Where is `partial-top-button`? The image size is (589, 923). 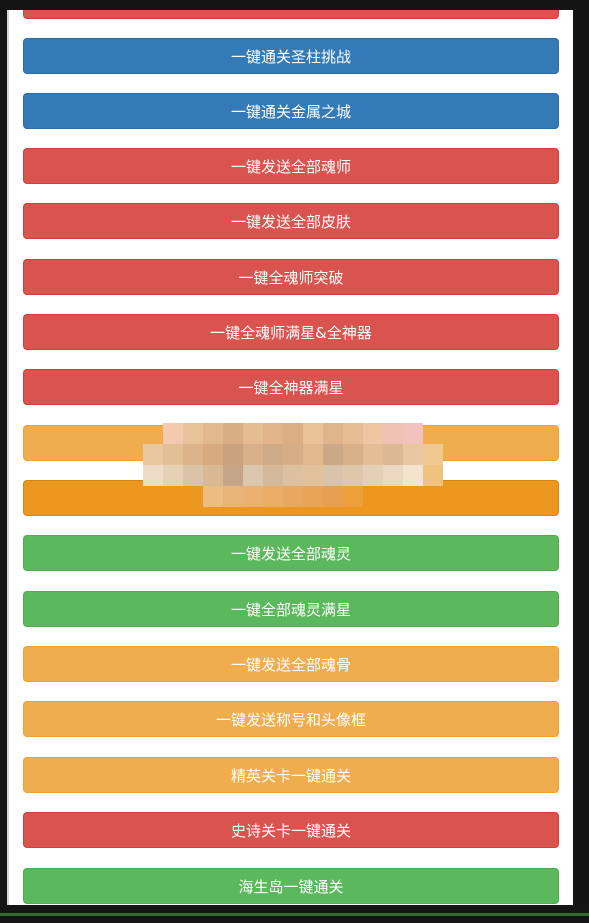 partial-top-button is located at coordinates (291, 14).